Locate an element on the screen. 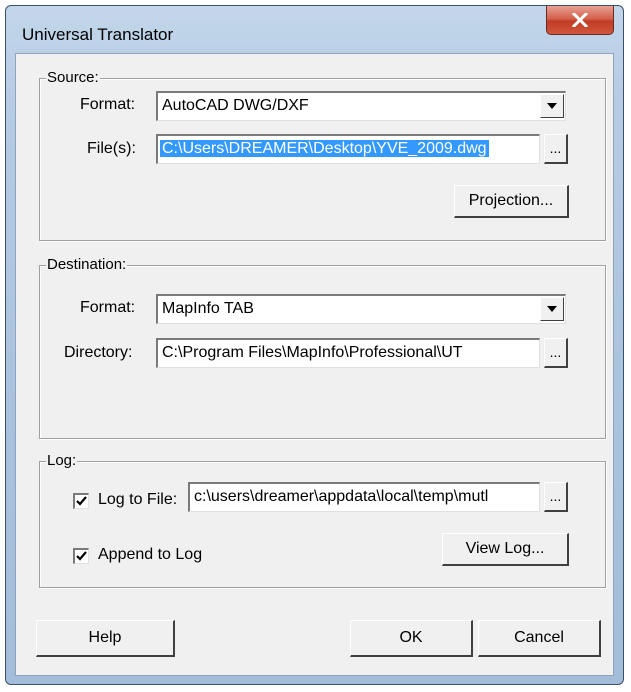 The image size is (631, 692). ok-button: OK is located at coordinates (411, 638).